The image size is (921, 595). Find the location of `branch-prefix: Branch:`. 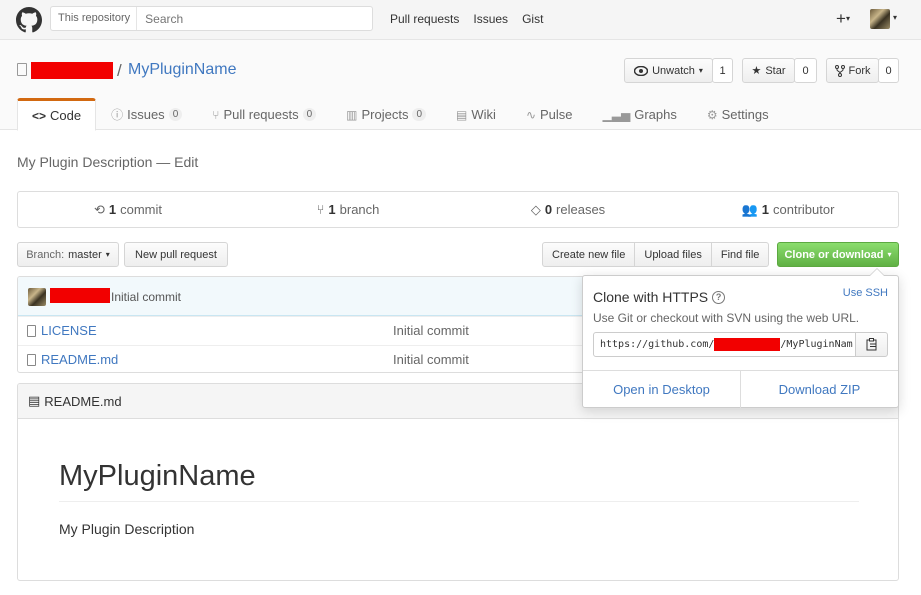

branch-prefix: Branch: is located at coordinates (45, 254).